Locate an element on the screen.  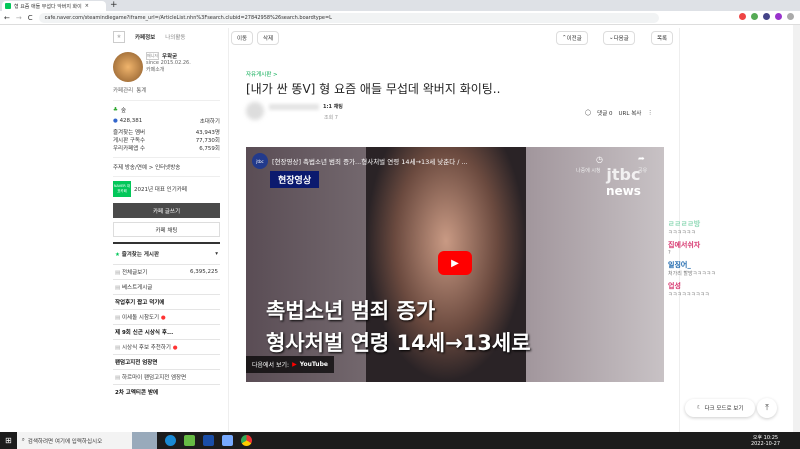
share-icon: ➦ is located at coordinates (641, 158).